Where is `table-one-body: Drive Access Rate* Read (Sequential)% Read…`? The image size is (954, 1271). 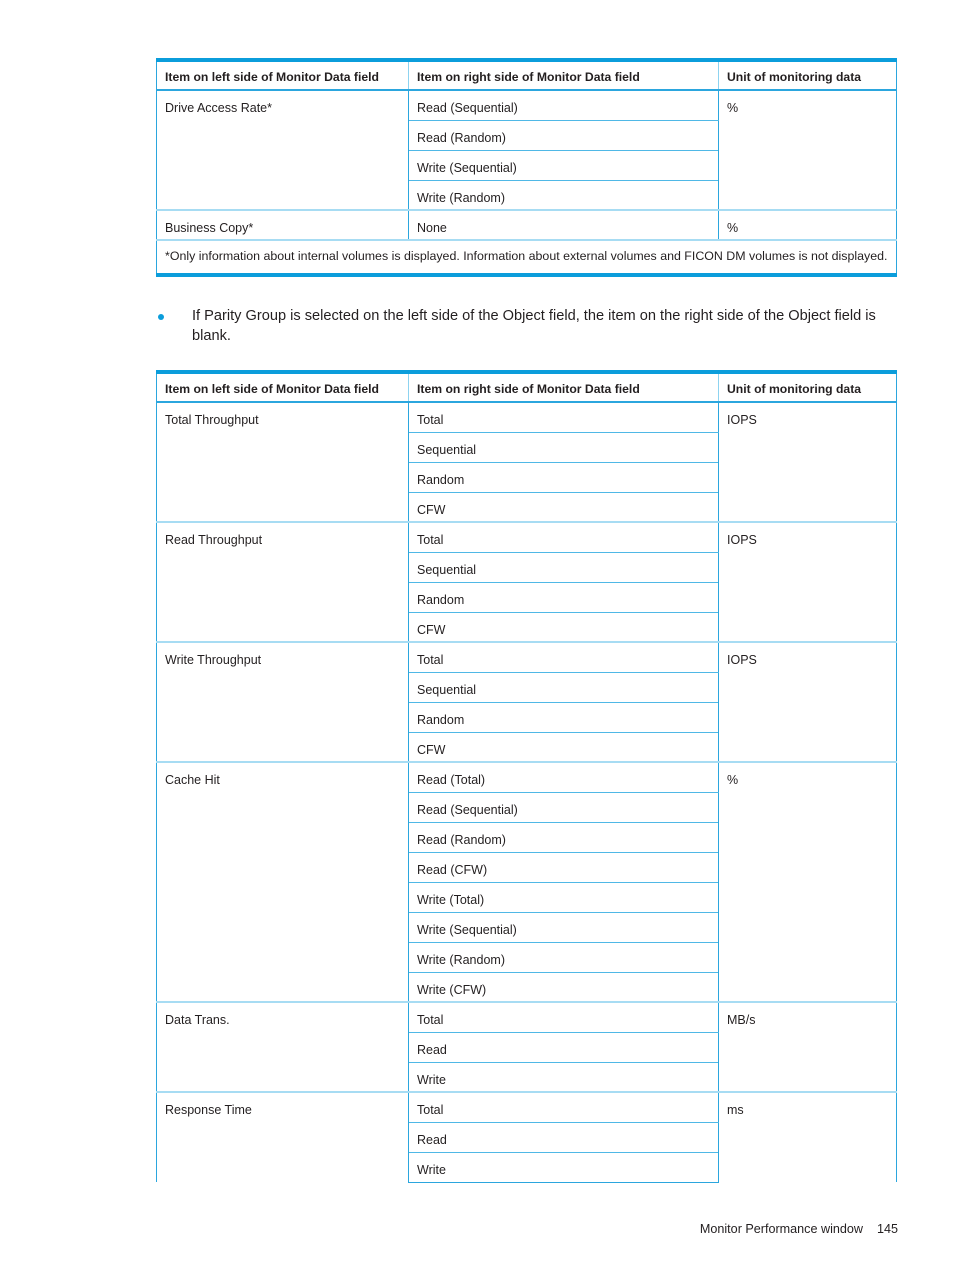
table-one-body: Drive Access Rate* Read (Sequential)% Read… is located at coordinates (526, 184).